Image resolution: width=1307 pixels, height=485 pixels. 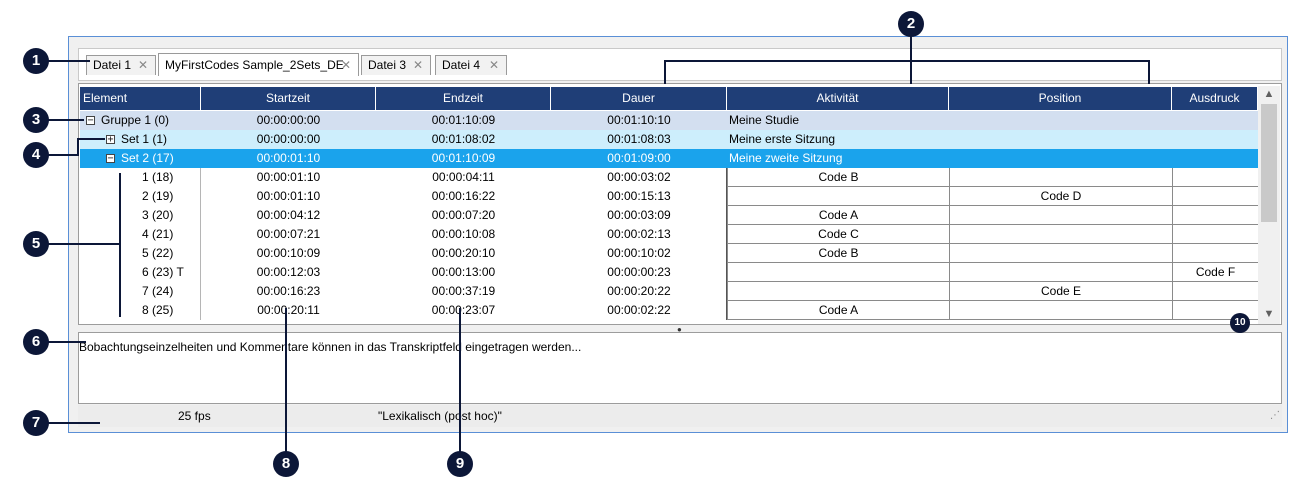 I want to click on cell-start: 00:00:10:09, so click(x=288, y=253).